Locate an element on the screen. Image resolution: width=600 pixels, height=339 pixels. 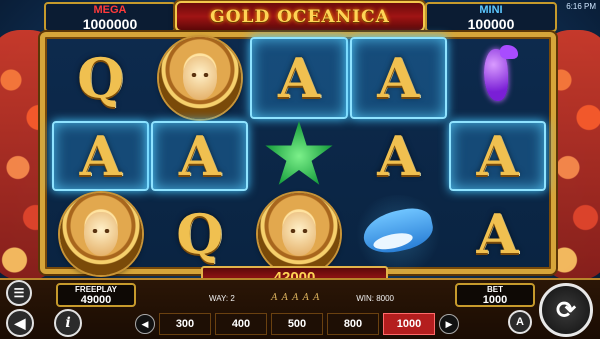
bet-option: 800 is located at coordinates (353, 324).